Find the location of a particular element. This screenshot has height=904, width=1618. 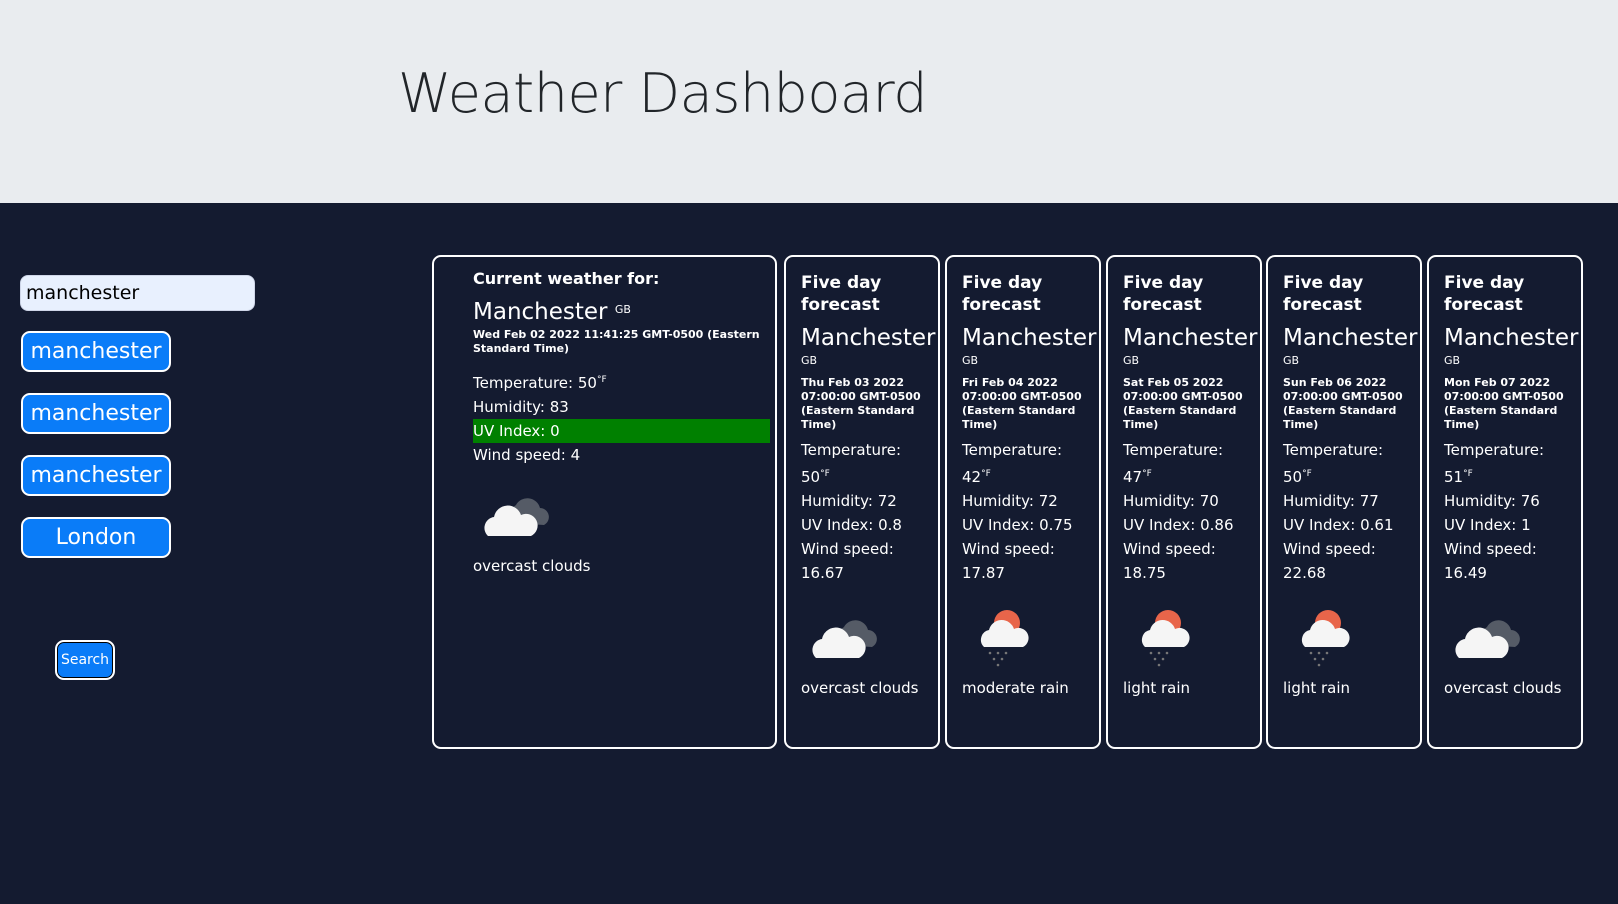

wind-speed: Wind speed: 4 is located at coordinates (527, 455).